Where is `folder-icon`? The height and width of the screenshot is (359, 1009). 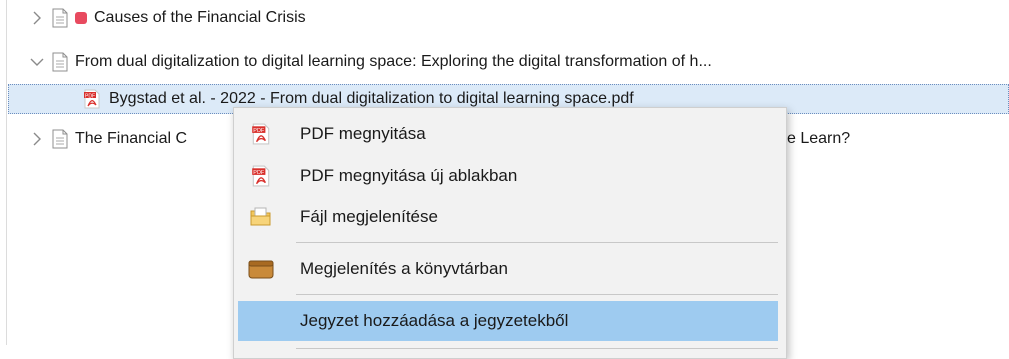 folder-icon is located at coordinates (261, 217).